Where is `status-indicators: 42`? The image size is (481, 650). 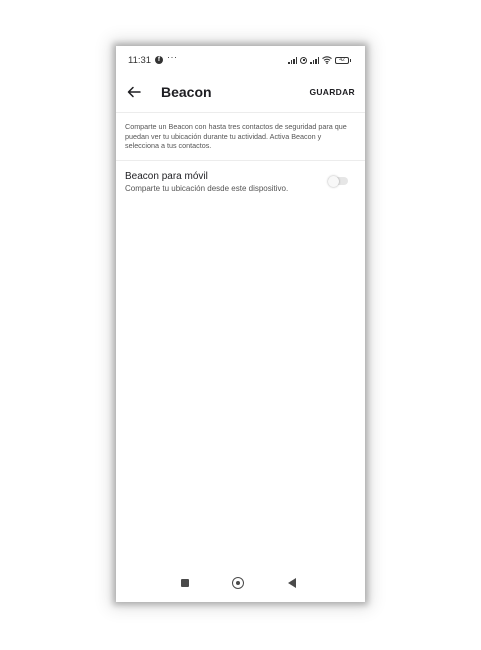 status-indicators: 42 is located at coordinates (319, 60).